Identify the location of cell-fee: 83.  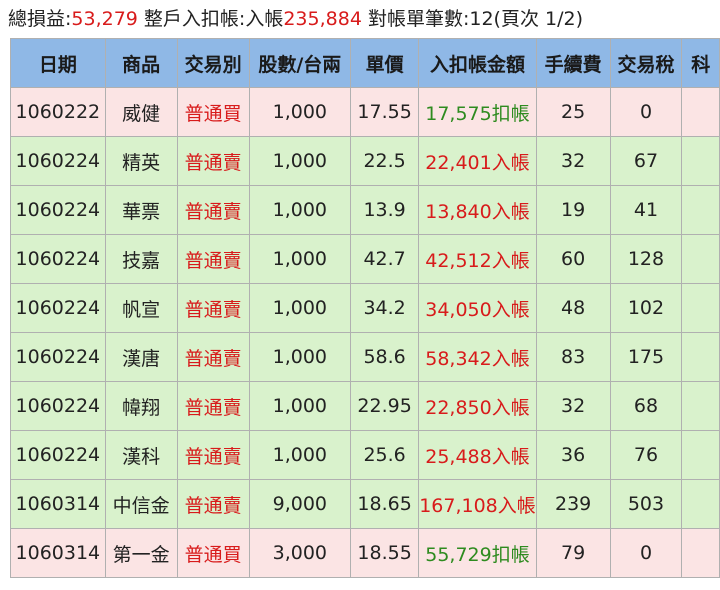
(573, 357).